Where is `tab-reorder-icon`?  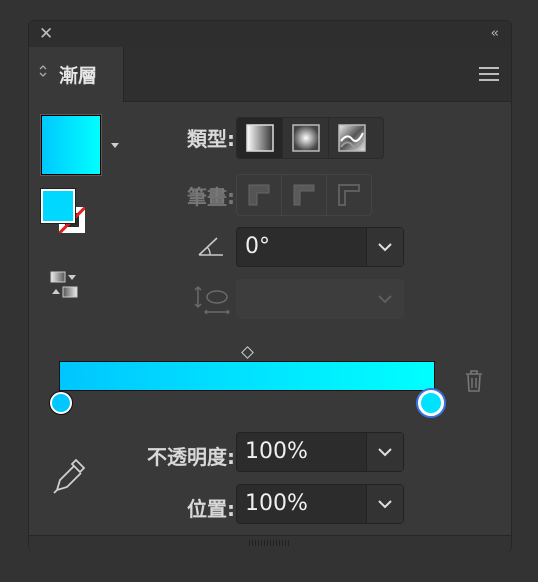 tab-reorder-icon is located at coordinates (43, 72).